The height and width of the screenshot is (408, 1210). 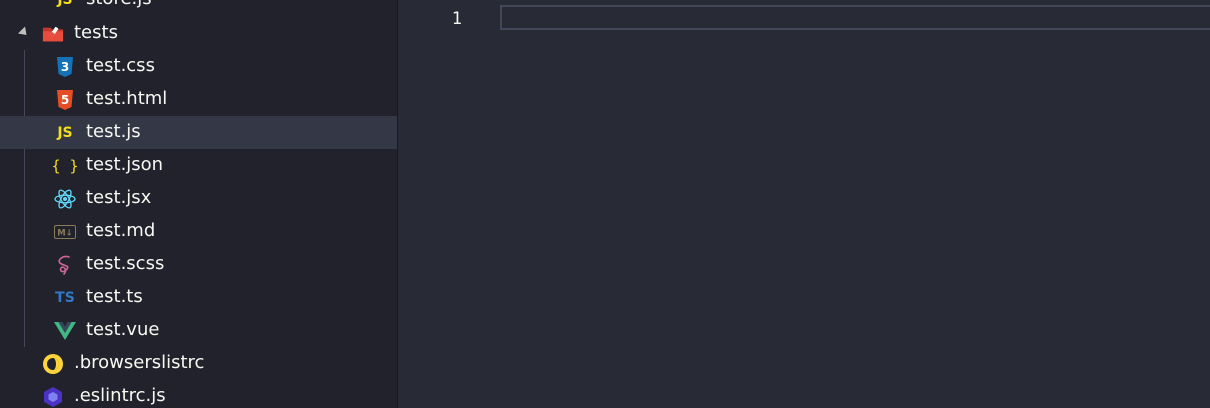 What do you see at coordinates (65, 265) in the screenshot?
I see `sass-icon` at bounding box center [65, 265].